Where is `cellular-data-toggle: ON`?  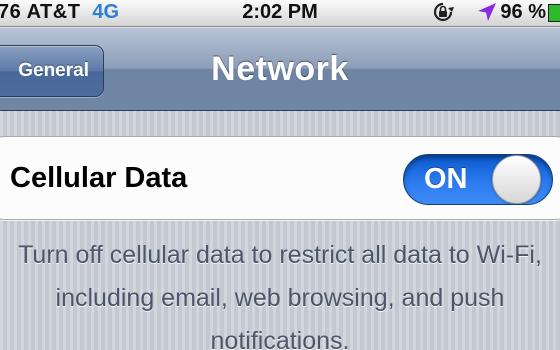 cellular-data-toggle: ON is located at coordinates (478, 179).